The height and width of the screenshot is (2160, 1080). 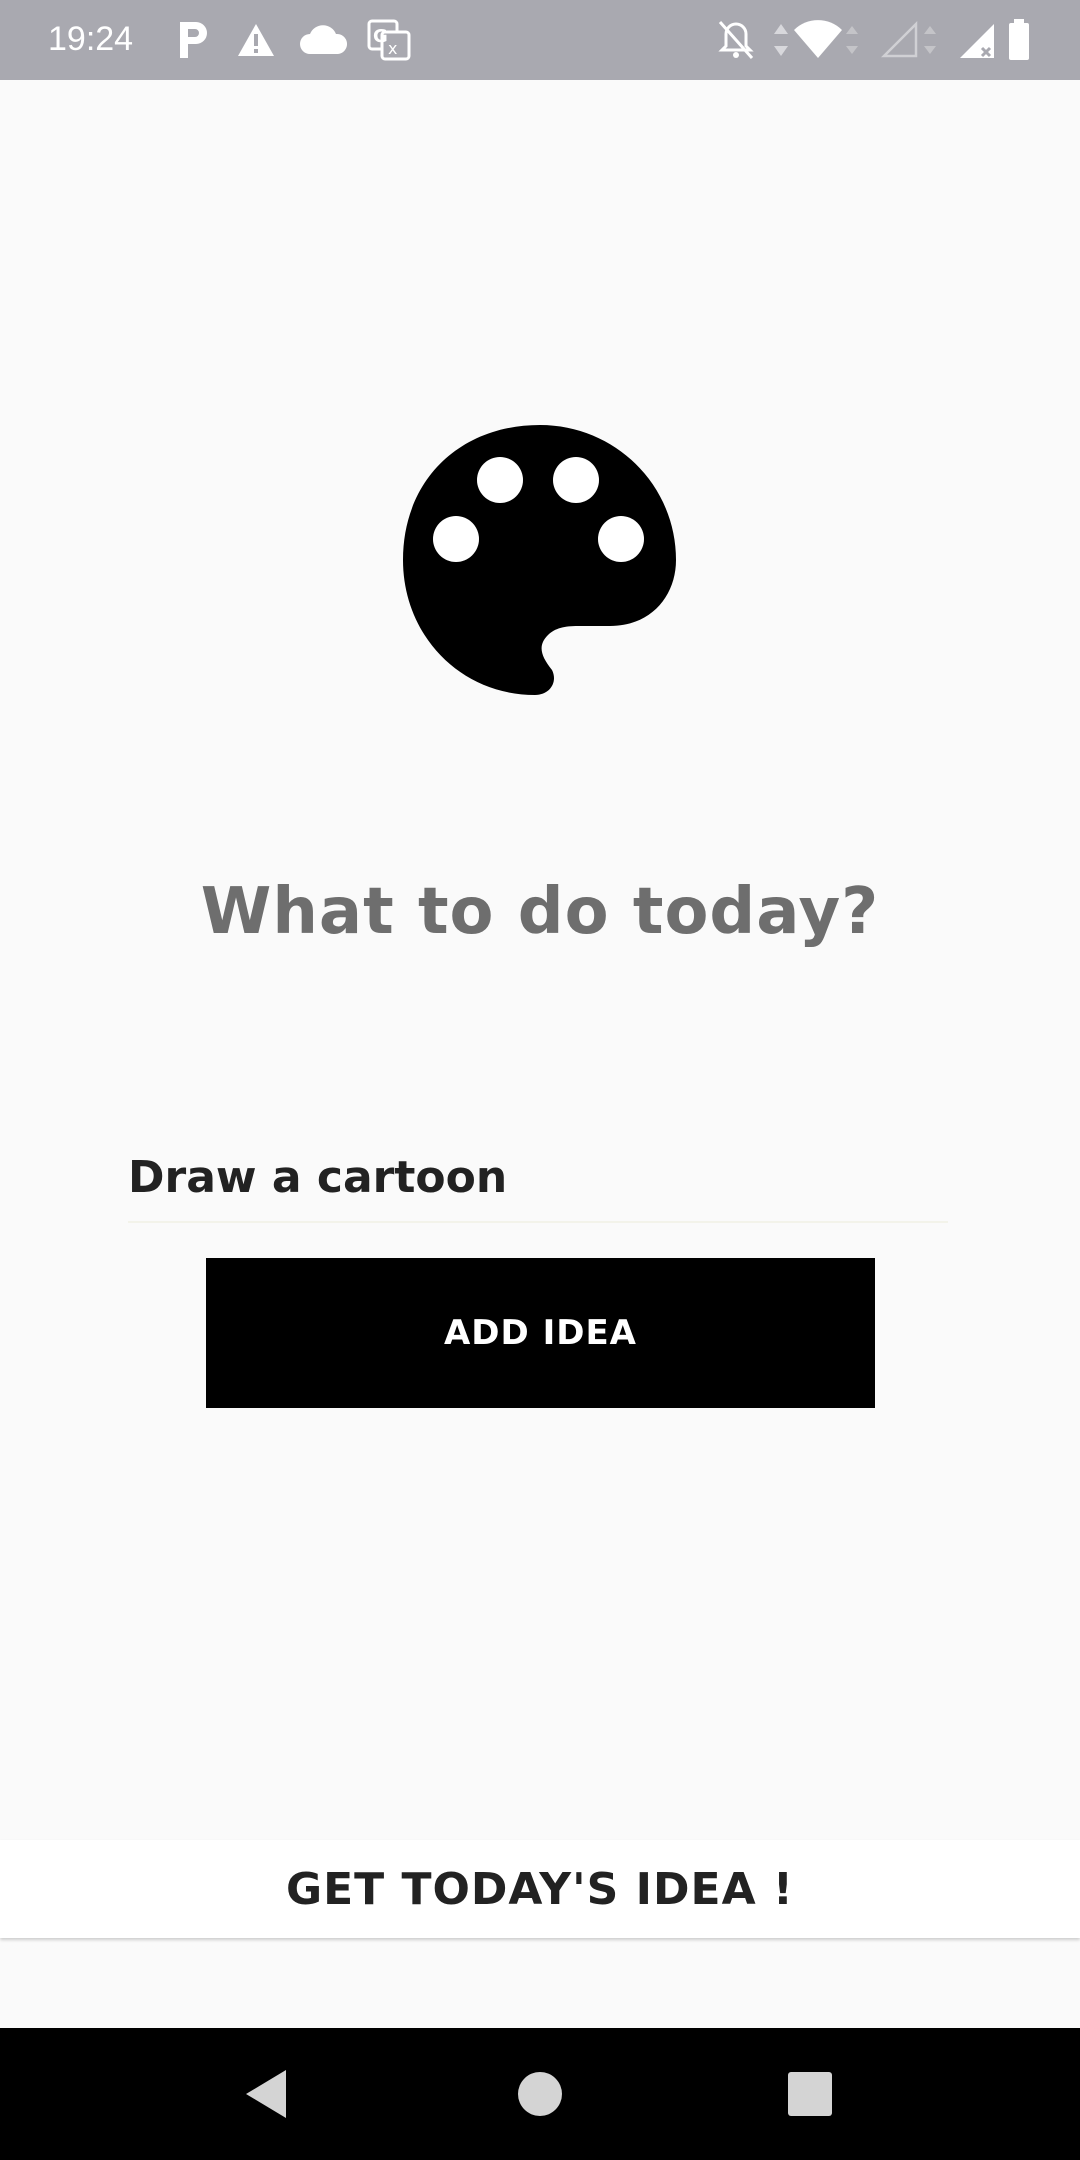 What do you see at coordinates (392, 48) in the screenshot?
I see `svg-text: x` at bounding box center [392, 48].